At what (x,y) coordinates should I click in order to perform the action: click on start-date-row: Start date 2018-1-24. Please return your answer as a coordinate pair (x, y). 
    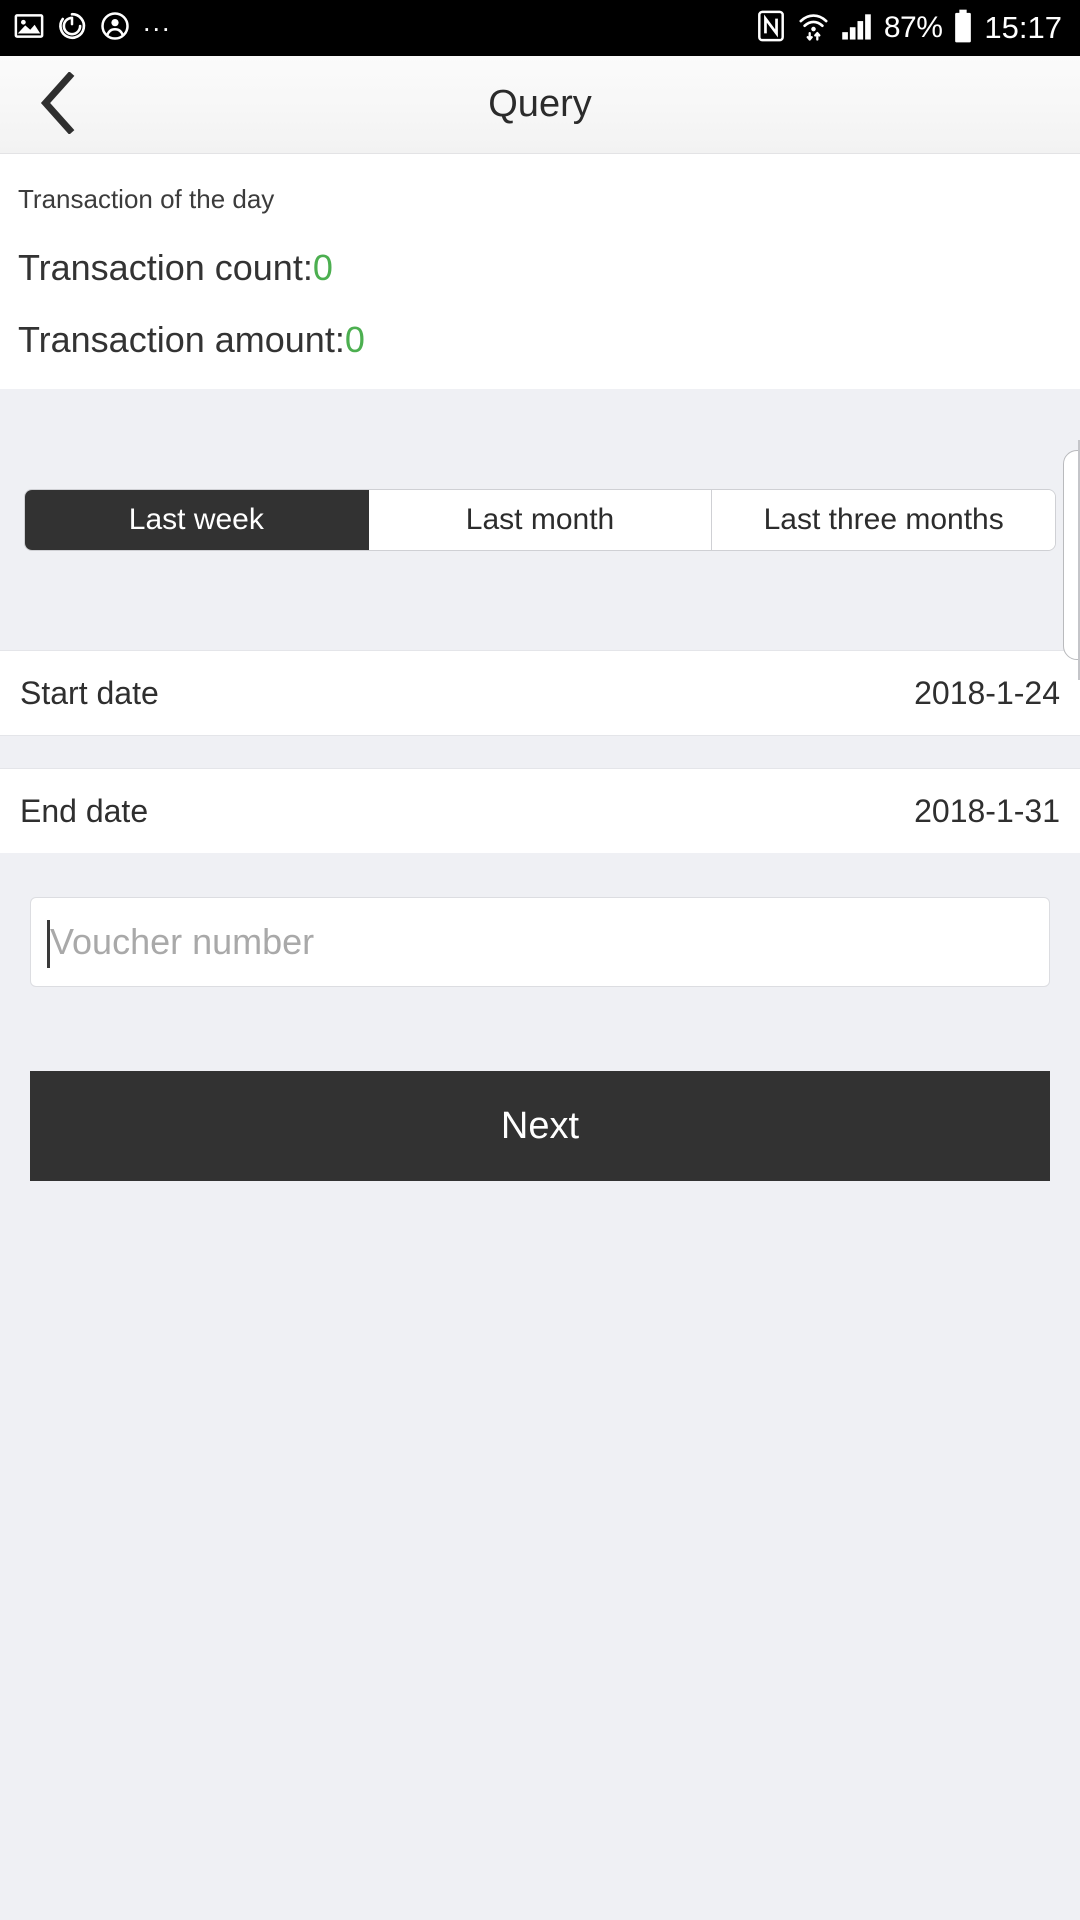
    Looking at the image, I should click on (540, 693).